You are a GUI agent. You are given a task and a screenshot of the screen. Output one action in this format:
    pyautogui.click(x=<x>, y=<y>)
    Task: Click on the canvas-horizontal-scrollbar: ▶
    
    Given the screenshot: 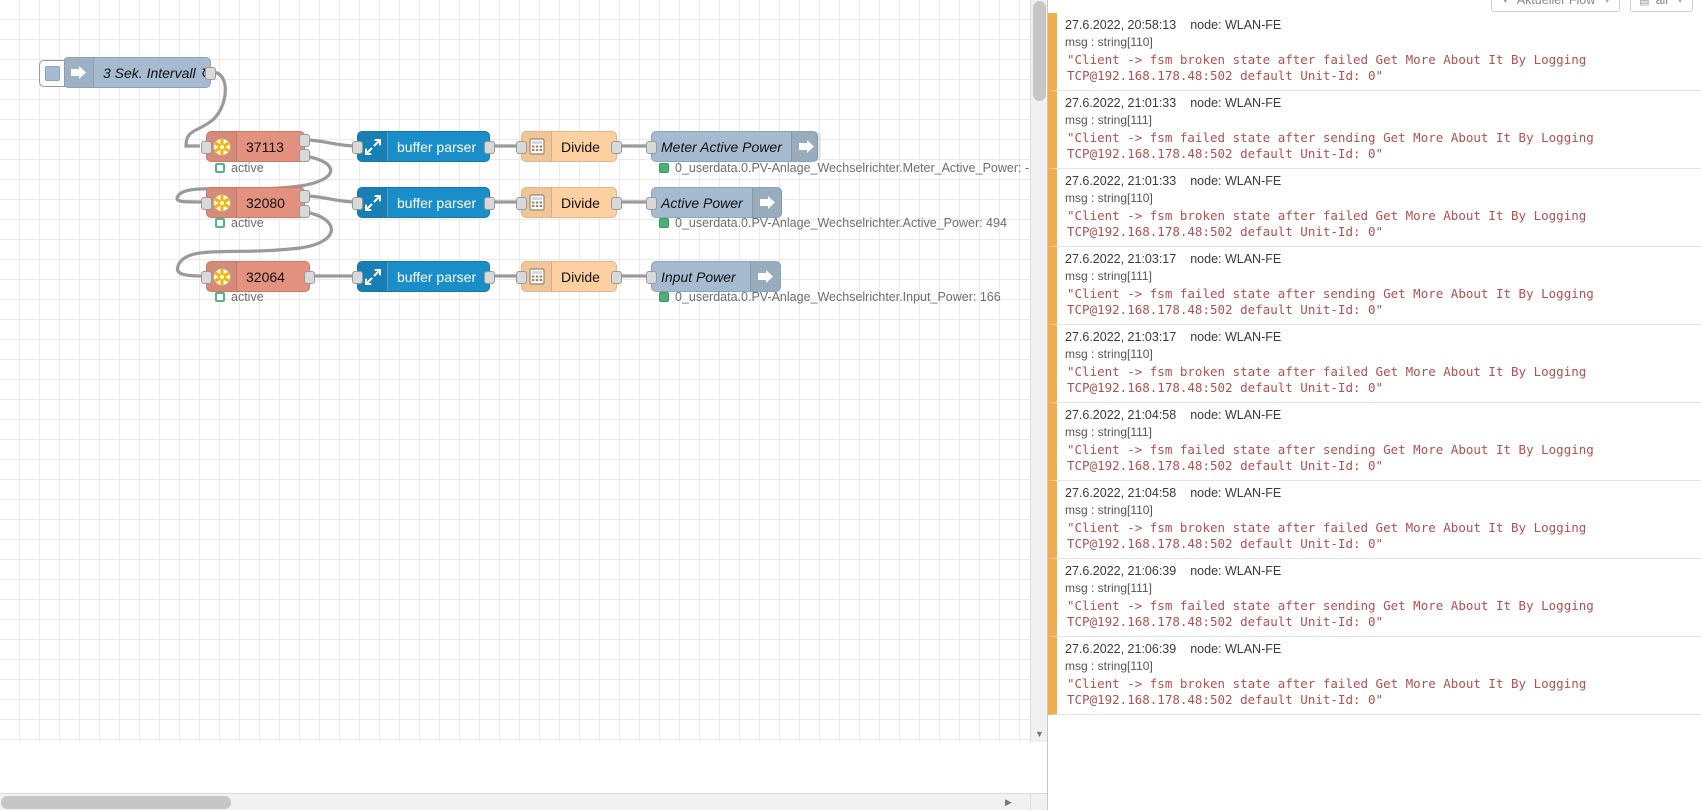 What is the action you would take?
    pyautogui.click(x=515, y=801)
    